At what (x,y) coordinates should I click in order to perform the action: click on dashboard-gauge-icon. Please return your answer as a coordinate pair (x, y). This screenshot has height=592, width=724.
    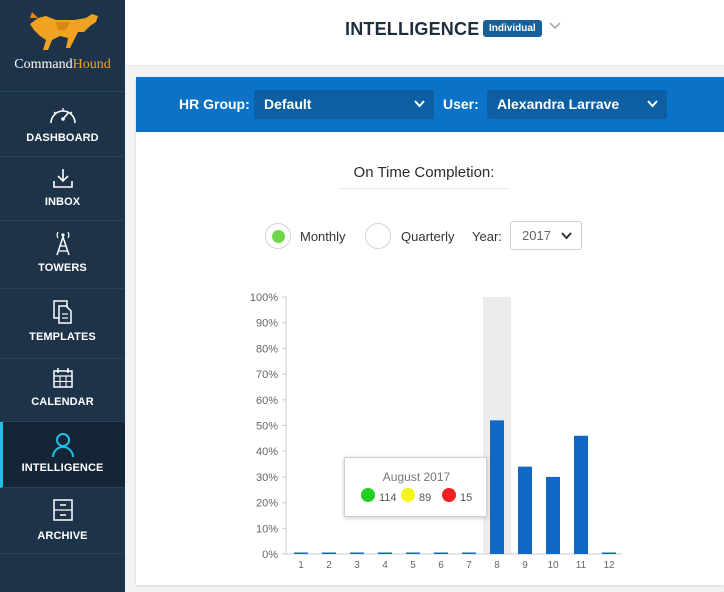
    Looking at the image, I should click on (62, 116).